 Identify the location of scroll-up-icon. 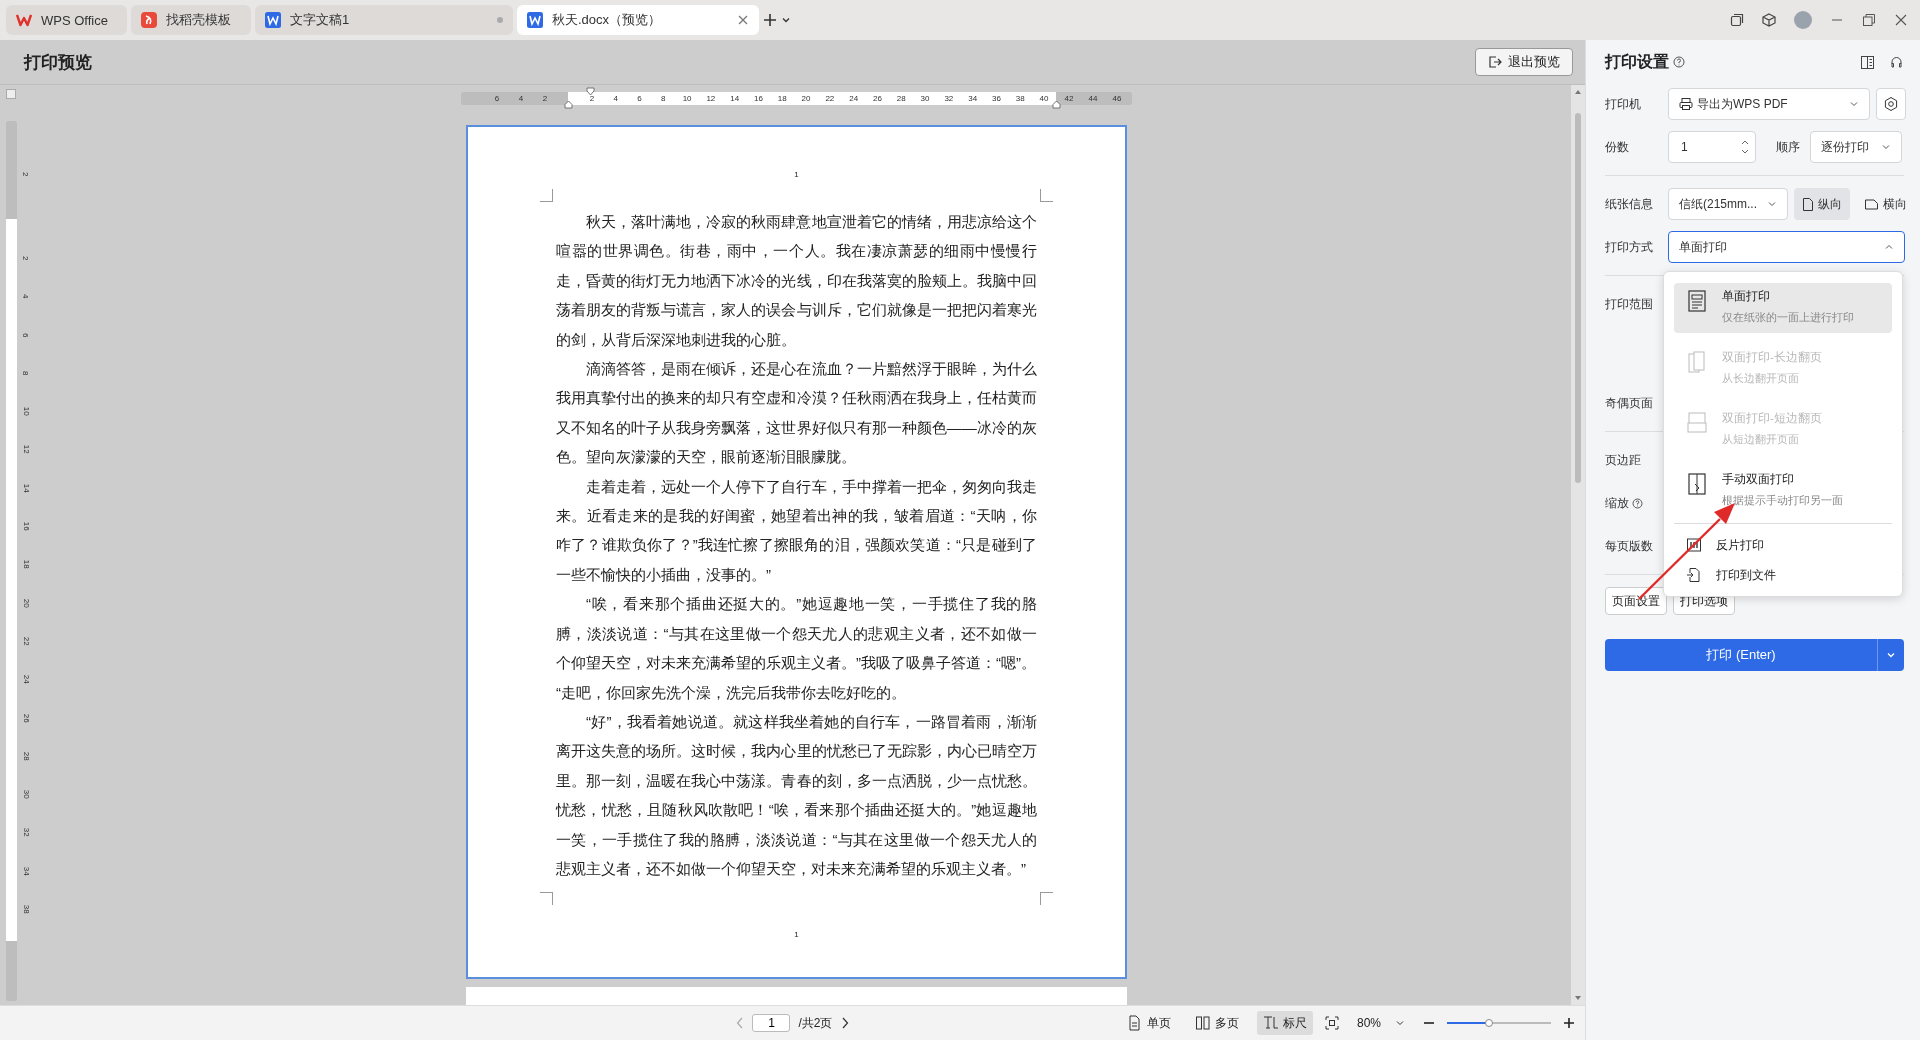
(1578, 92).